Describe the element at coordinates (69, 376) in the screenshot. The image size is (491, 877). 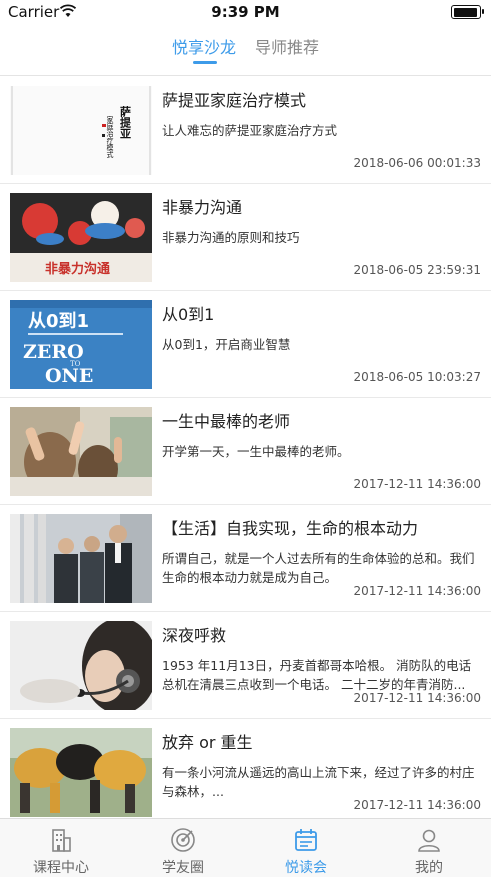
I see `svg-text: ONE` at that location.